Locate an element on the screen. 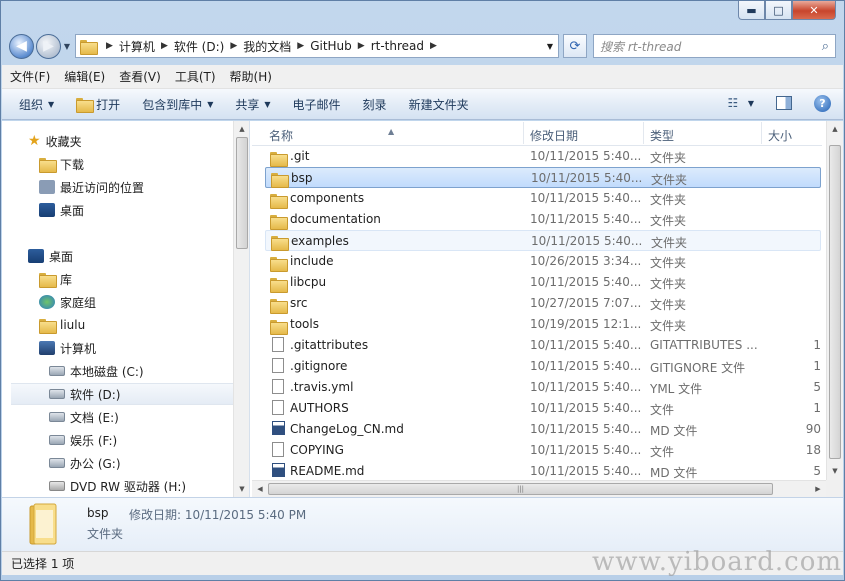  scroll-left-icon: ◀ is located at coordinates (260, 489).